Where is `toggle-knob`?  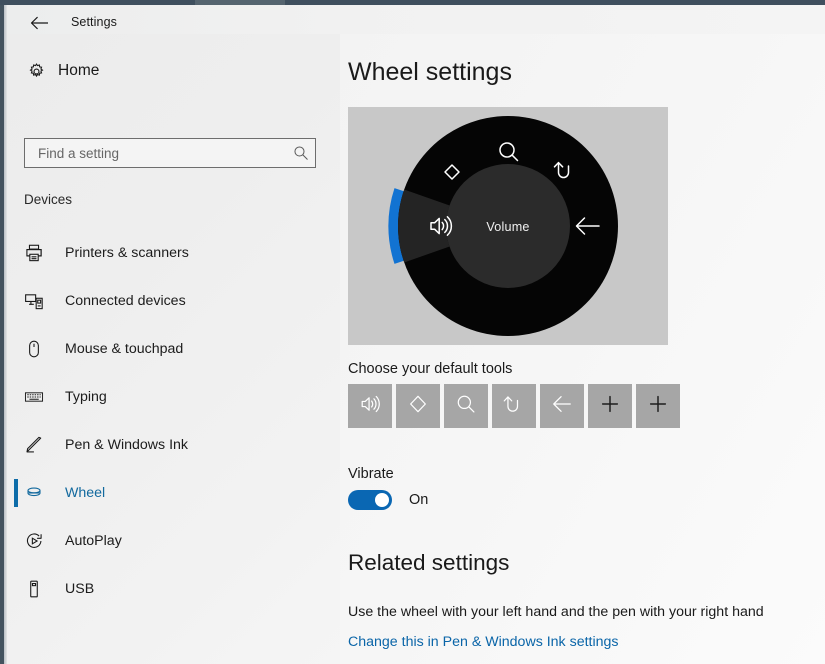
toggle-knob is located at coordinates (382, 500).